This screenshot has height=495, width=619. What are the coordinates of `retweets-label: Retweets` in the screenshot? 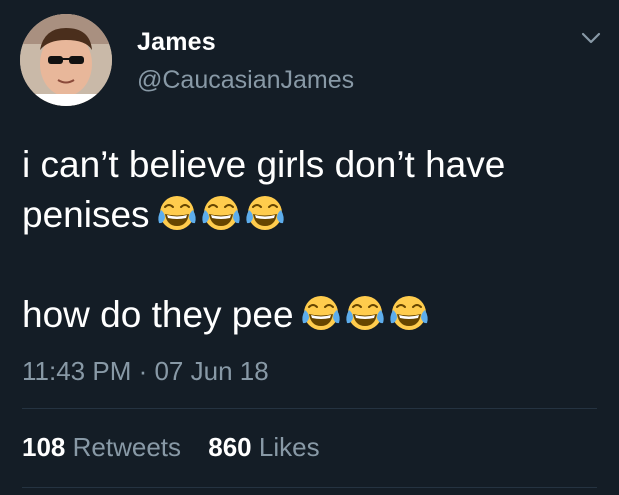 It's located at (127, 447).